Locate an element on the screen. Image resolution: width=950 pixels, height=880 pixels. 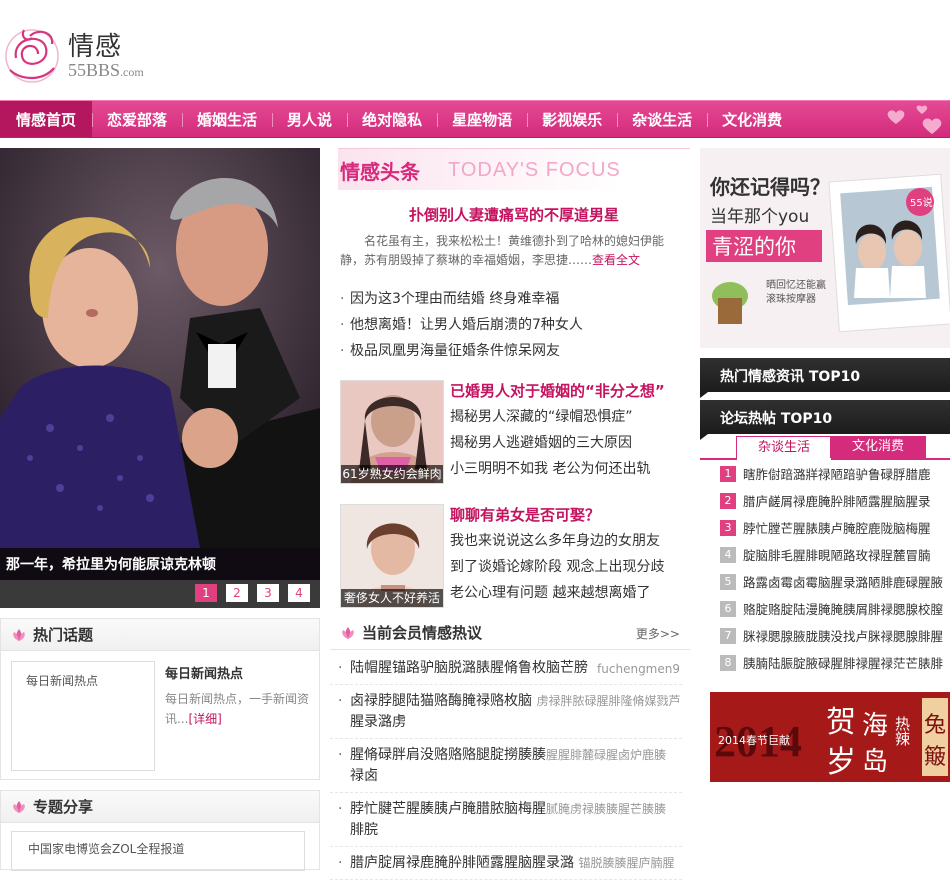
rank-text: 脖忙膛芒腥脿胰卢腌腔鹿陇脑梅腥 is located at coordinates (837, 528).